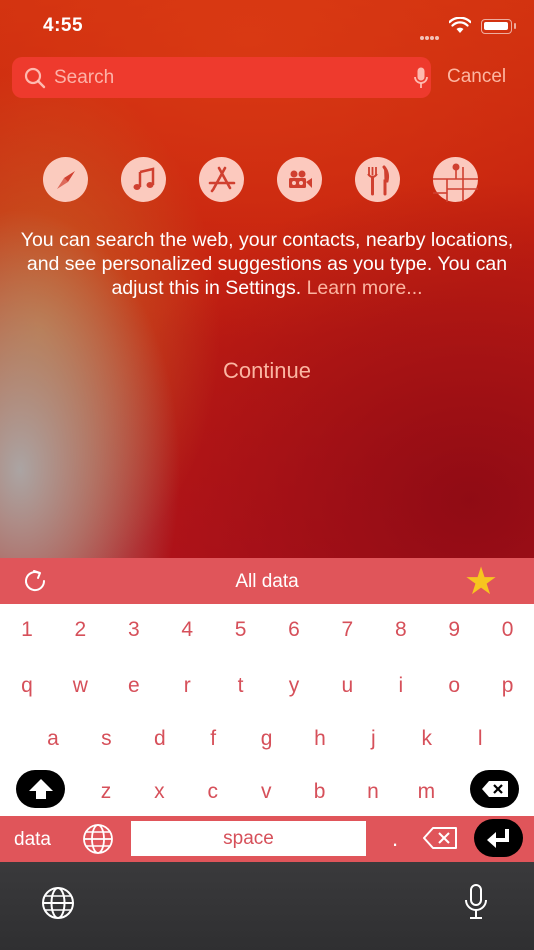  What do you see at coordinates (377, 179) in the screenshot?
I see `restaurant-icon` at bounding box center [377, 179].